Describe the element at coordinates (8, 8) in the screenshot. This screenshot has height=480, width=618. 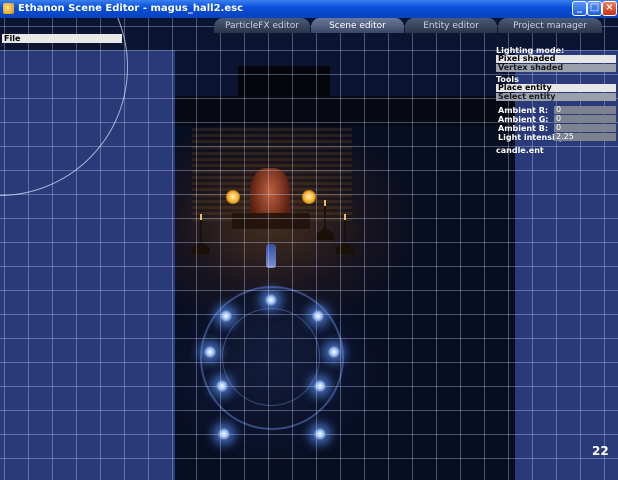
I see `app-icon` at that location.